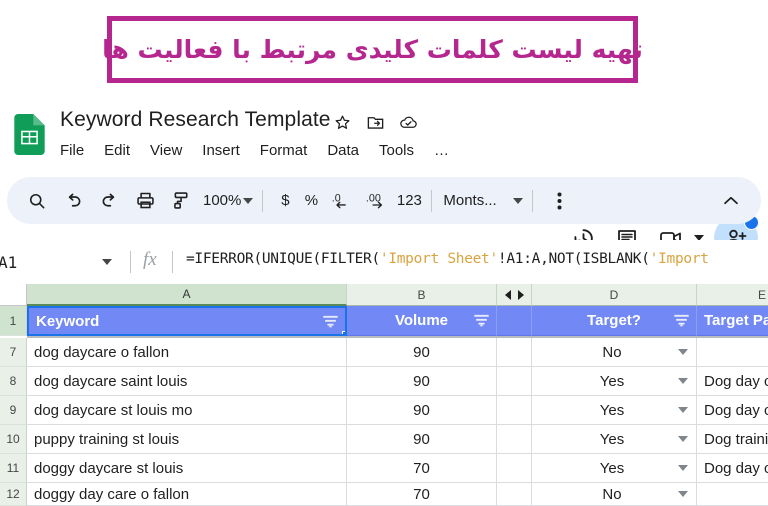  What do you see at coordinates (422, 321) in the screenshot?
I see `header-cell-volume: Volume` at bounding box center [422, 321].